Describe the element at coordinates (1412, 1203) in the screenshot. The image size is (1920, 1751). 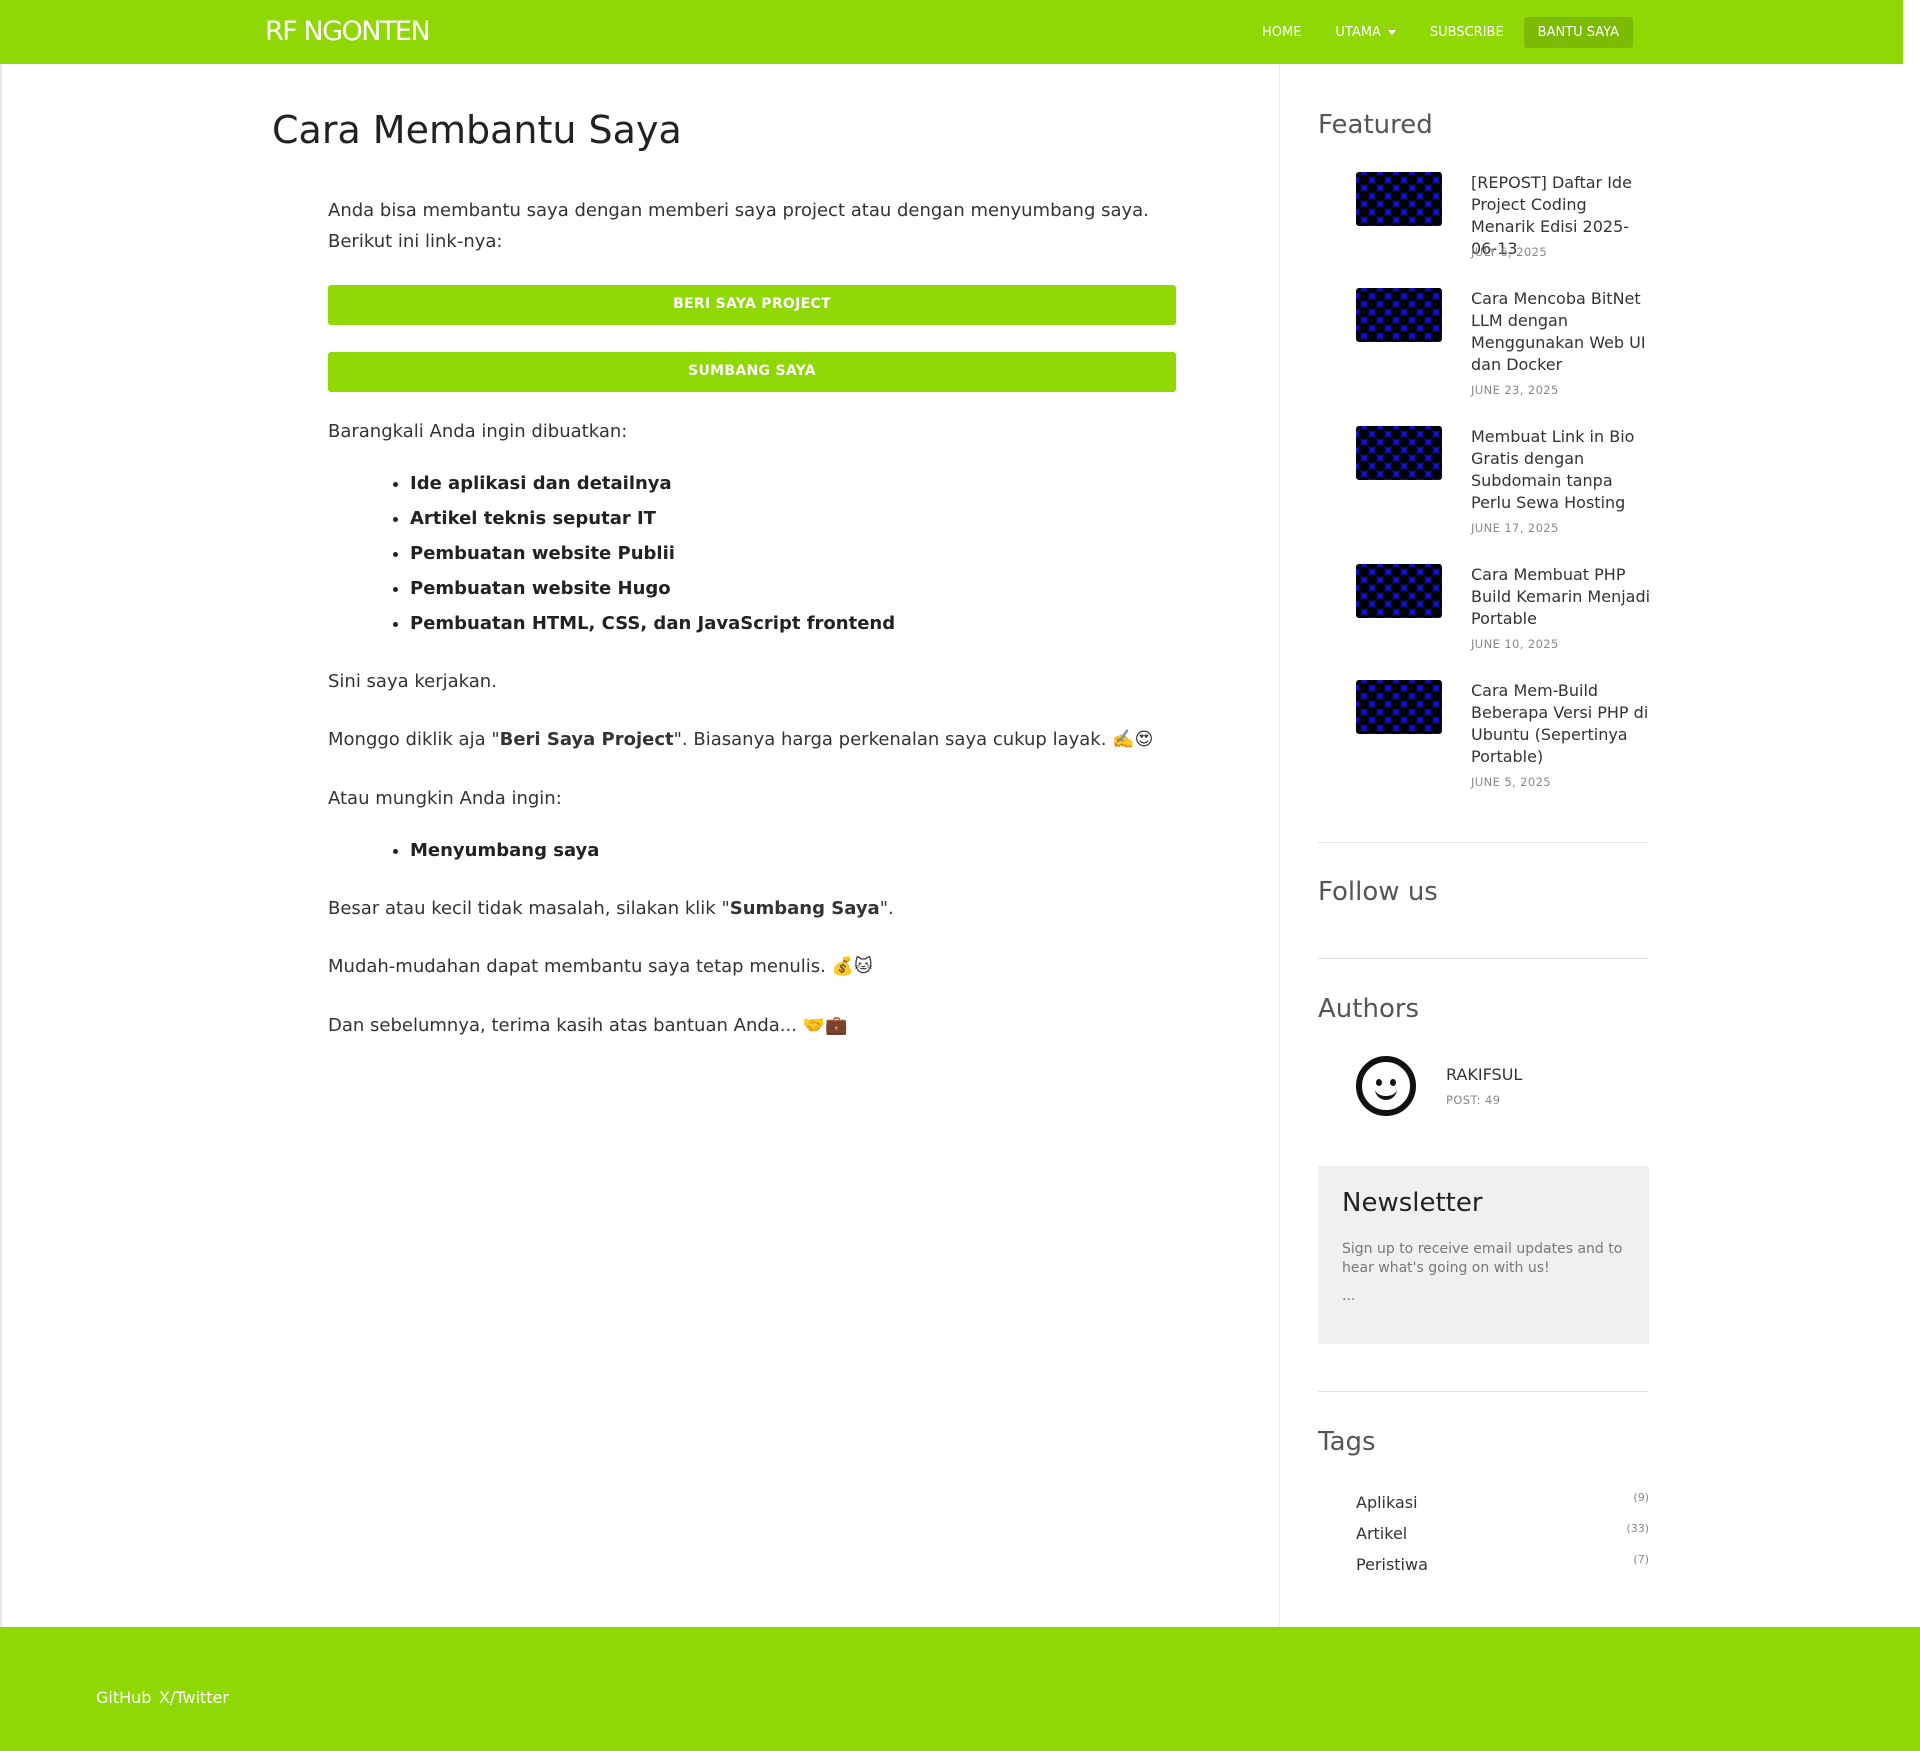
I see `newsletter-heading: Newsletter` at that location.